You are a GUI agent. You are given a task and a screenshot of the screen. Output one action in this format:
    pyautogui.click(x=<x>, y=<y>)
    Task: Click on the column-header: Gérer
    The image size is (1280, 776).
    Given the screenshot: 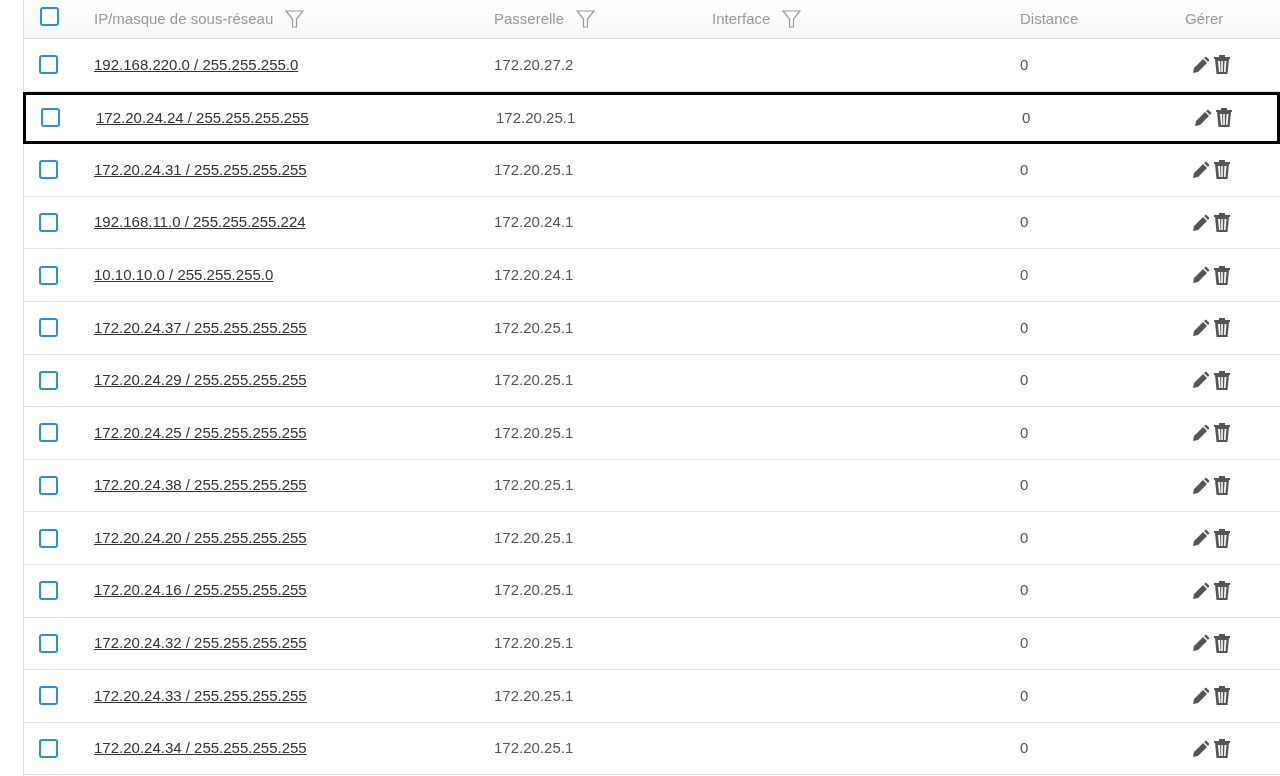 What is the action you would take?
    pyautogui.click(x=1204, y=18)
    